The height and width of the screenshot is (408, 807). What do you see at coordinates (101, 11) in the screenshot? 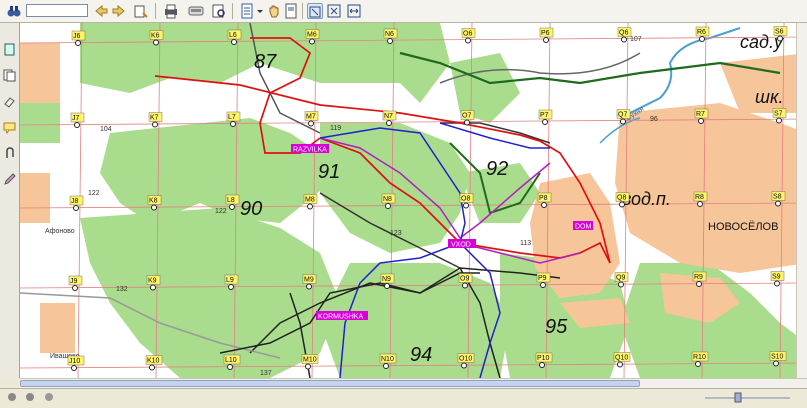
I see `back-icon` at bounding box center [101, 11].